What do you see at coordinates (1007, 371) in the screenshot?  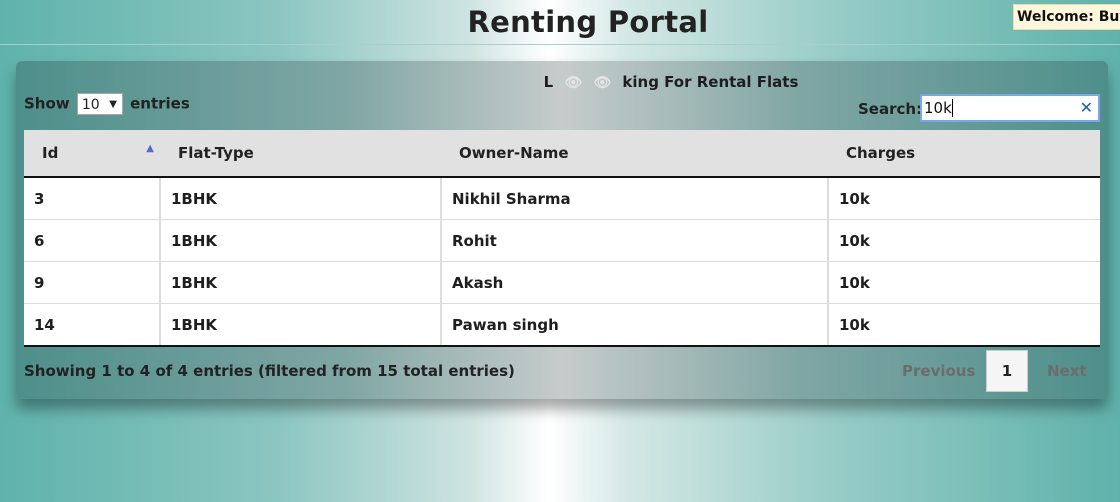 I see `page-1-button: 1` at bounding box center [1007, 371].